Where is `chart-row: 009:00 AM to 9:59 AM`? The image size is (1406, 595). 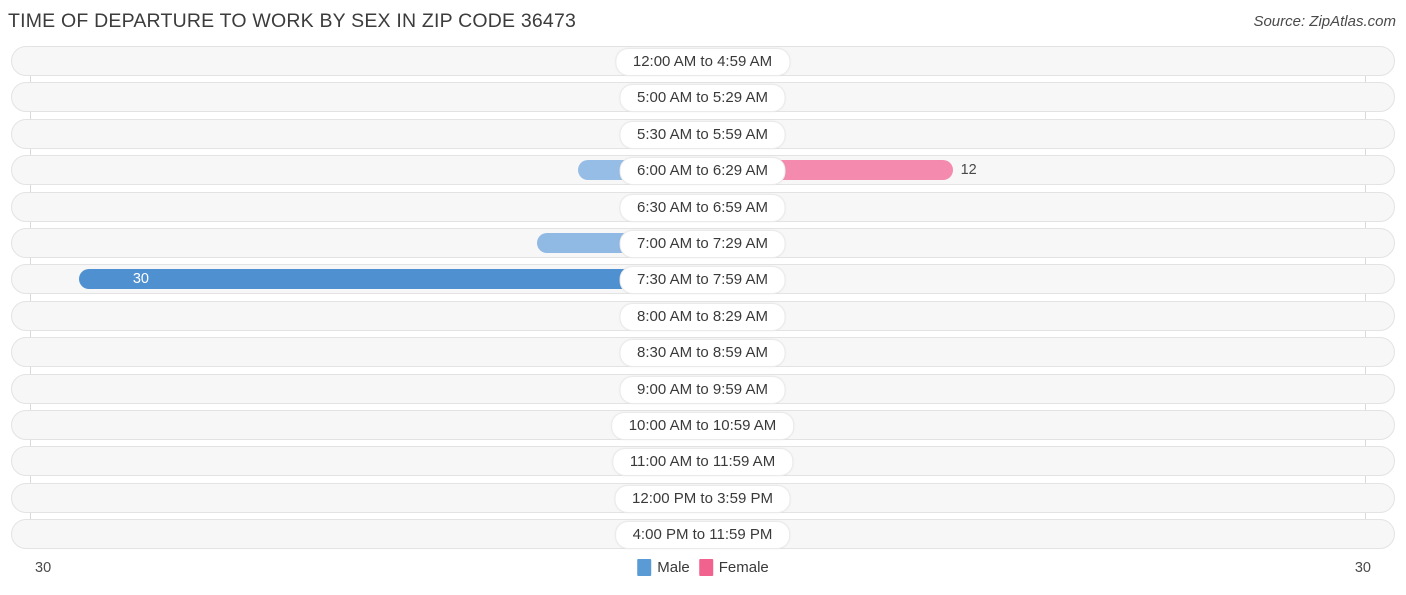 chart-row: 009:00 AM to 9:59 AM is located at coordinates (703, 388).